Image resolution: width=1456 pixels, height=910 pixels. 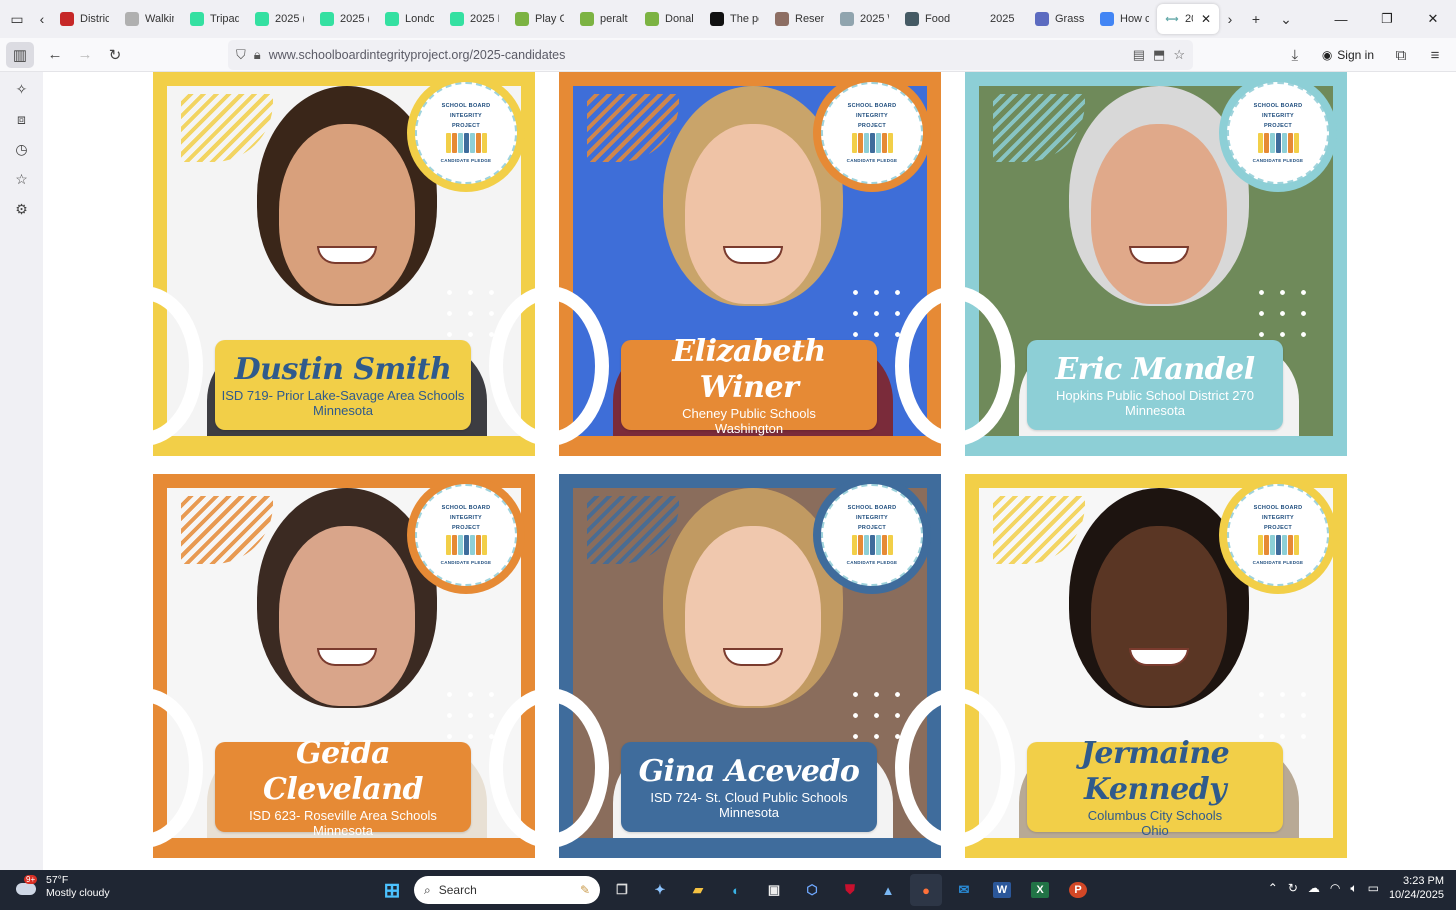 I want to click on portrait-face, so click(x=753, y=616).